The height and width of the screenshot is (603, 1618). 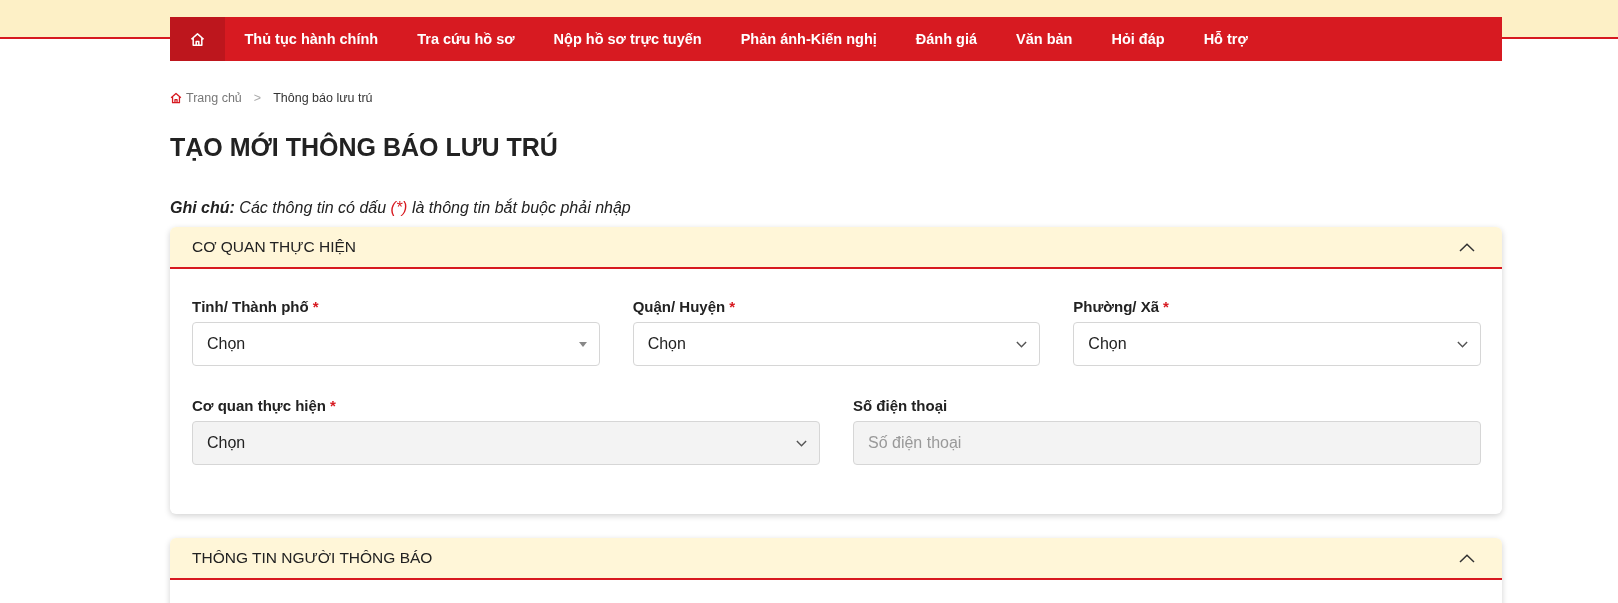 What do you see at coordinates (364, 147) in the screenshot?
I see `page-title: TẠO MỚI THÔNG BÁO LƯU TRÚ` at bounding box center [364, 147].